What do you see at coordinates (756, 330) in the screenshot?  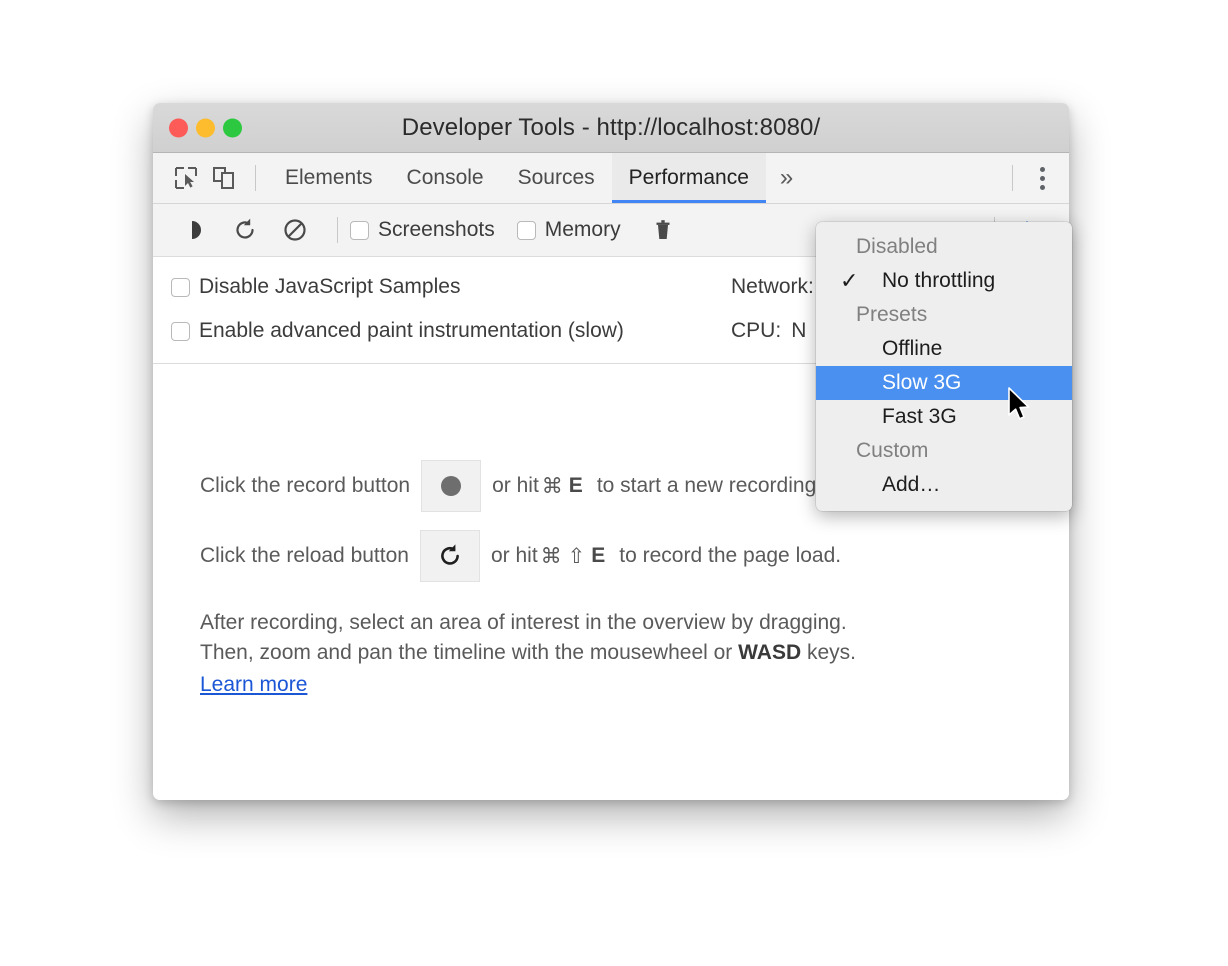 I see `cpu-throttling-label: CPU:` at bounding box center [756, 330].